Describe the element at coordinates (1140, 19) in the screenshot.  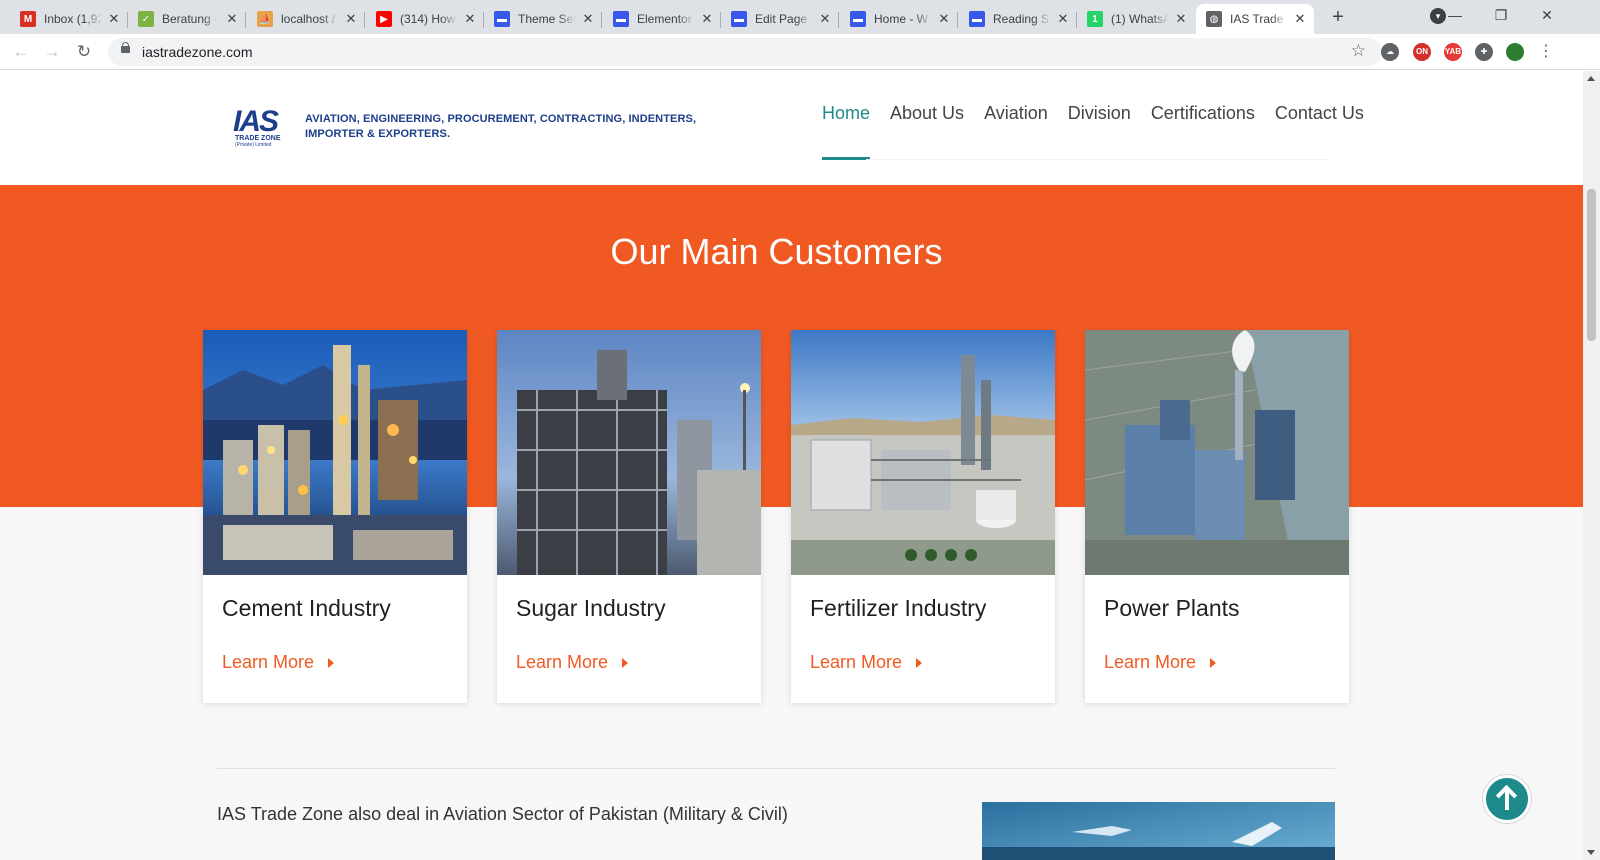
I see `browser-tab-title: (1) WhatsA` at that location.